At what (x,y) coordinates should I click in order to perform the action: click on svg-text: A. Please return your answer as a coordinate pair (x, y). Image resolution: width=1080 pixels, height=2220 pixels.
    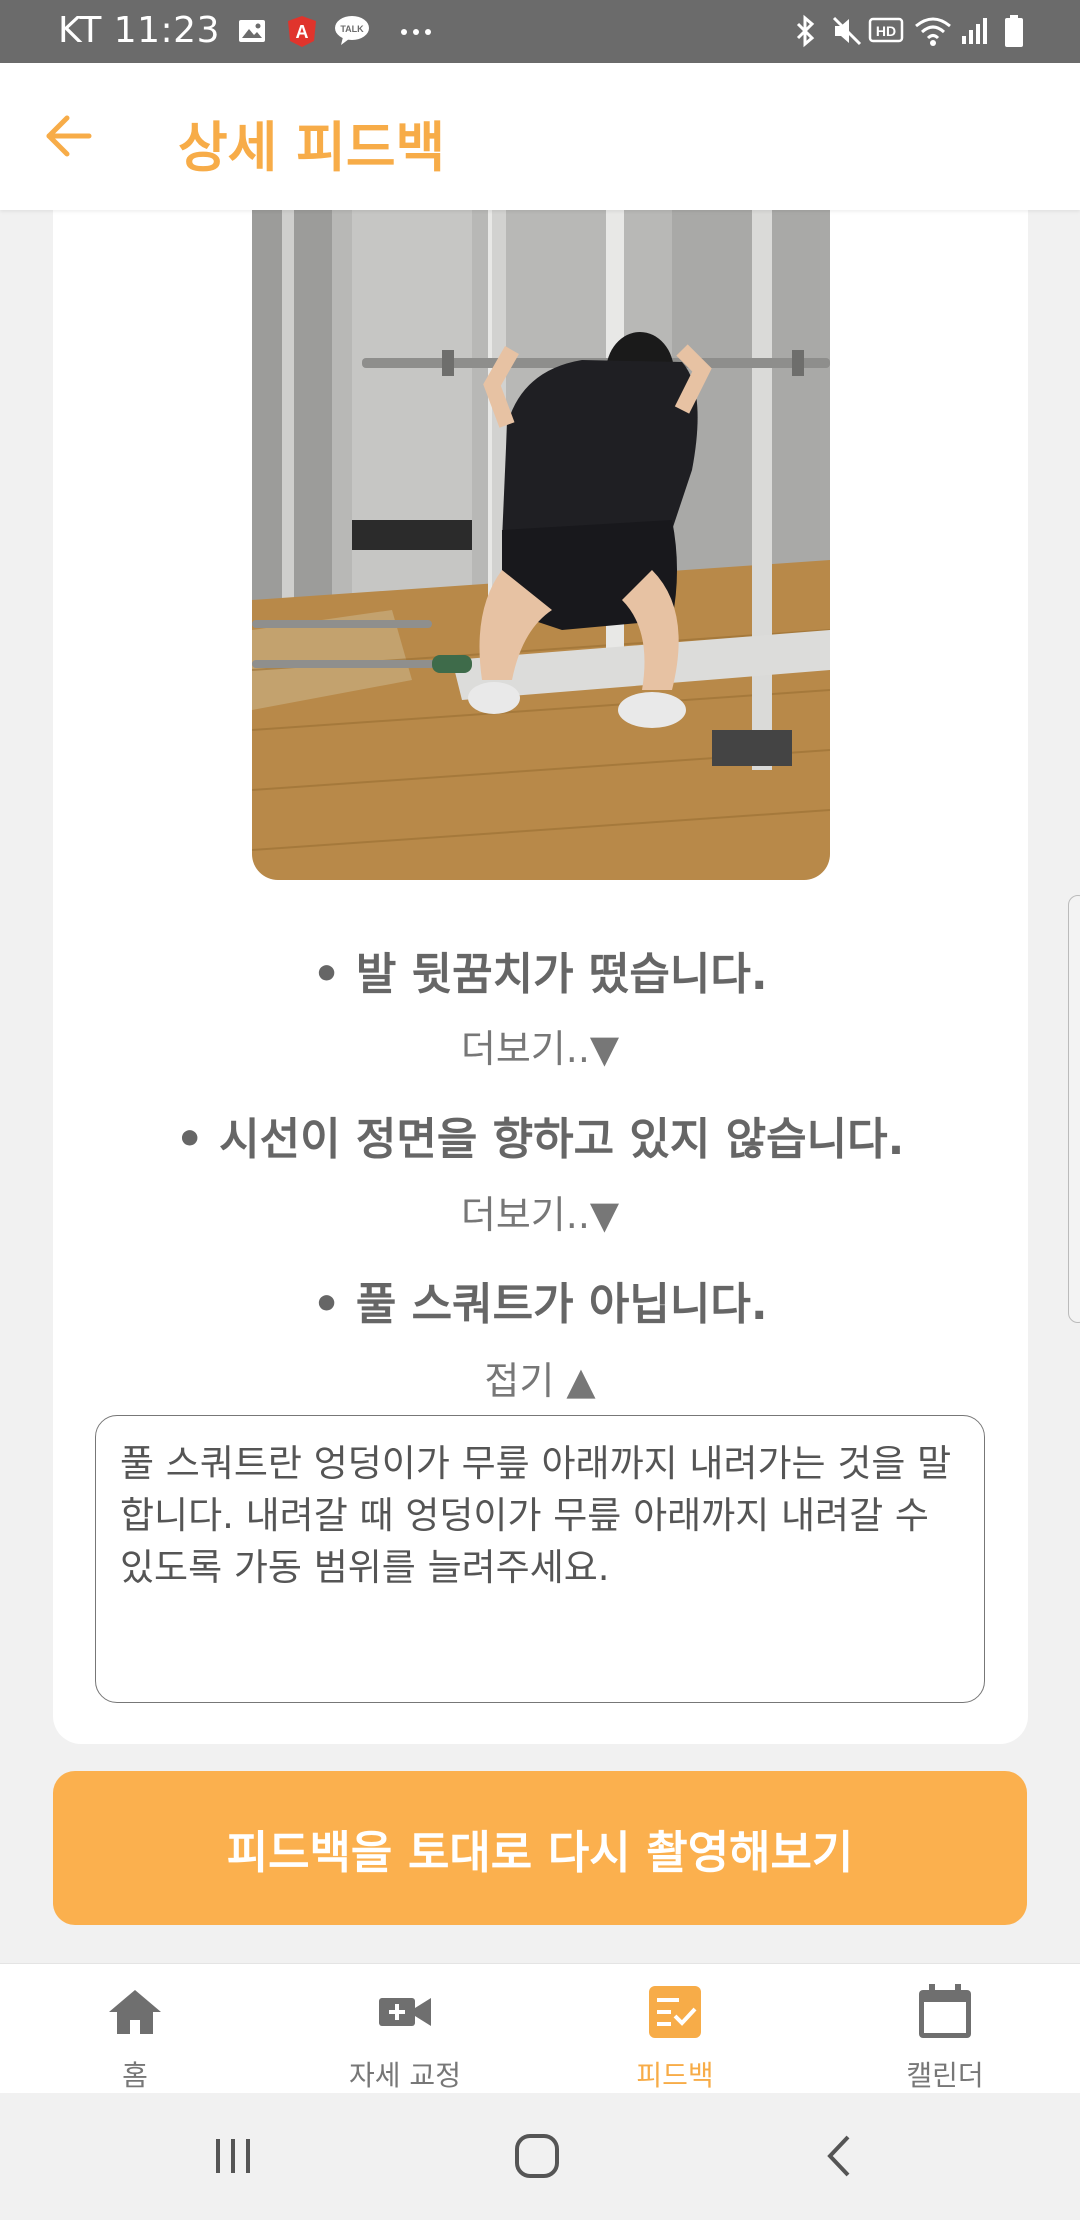
    Looking at the image, I should click on (302, 32).